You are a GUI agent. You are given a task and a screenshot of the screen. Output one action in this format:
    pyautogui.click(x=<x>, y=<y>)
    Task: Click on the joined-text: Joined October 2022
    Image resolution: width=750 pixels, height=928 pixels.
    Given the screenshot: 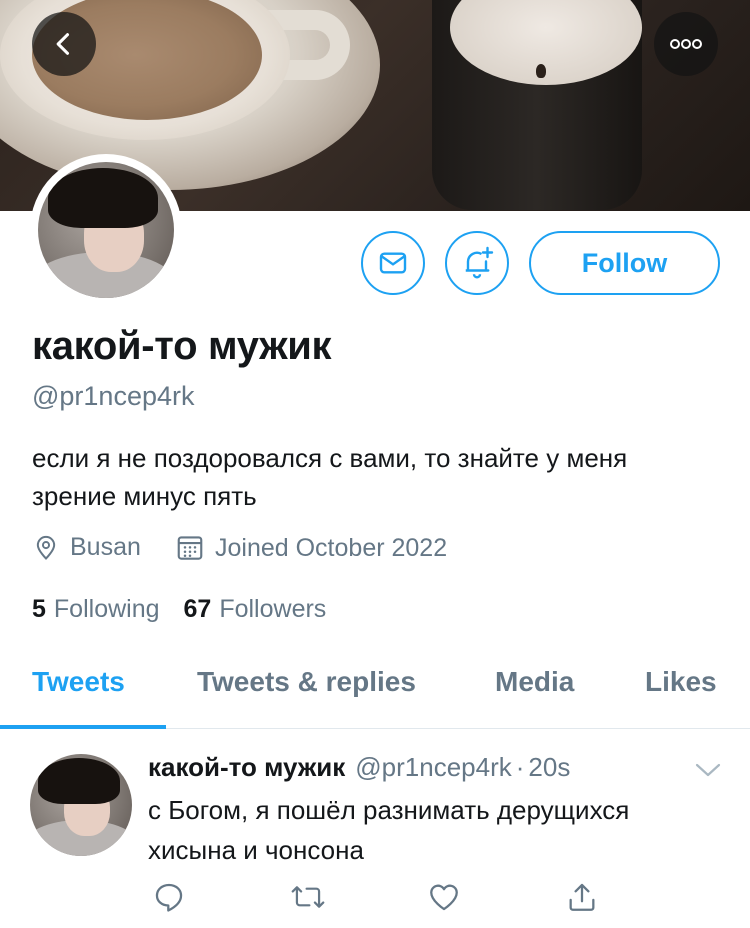 What is the action you would take?
    pyautogui.click(x=331, y=547)
    